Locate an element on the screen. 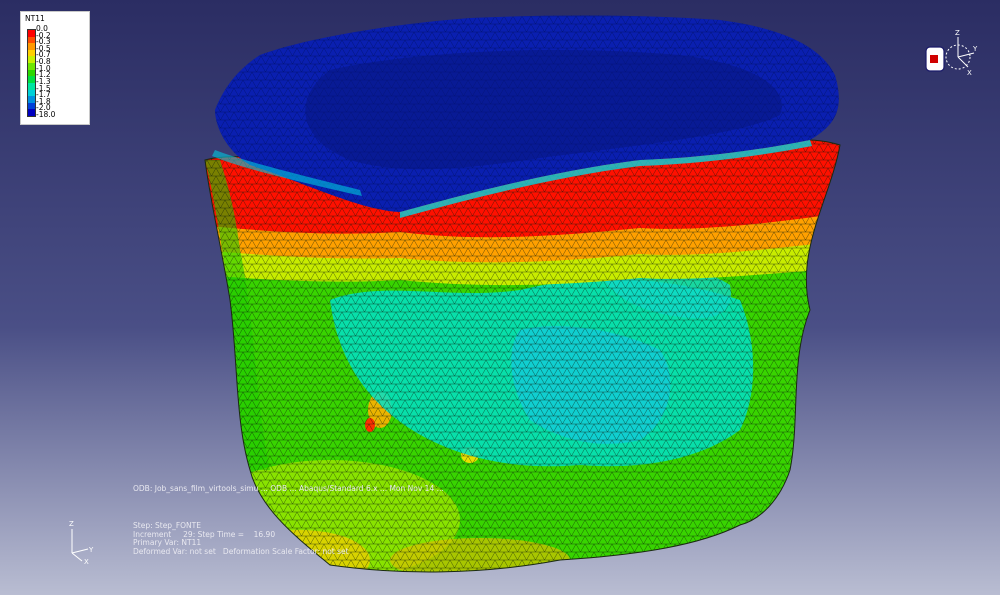  triad-z-label: Z is located at coordinates (71, 524).